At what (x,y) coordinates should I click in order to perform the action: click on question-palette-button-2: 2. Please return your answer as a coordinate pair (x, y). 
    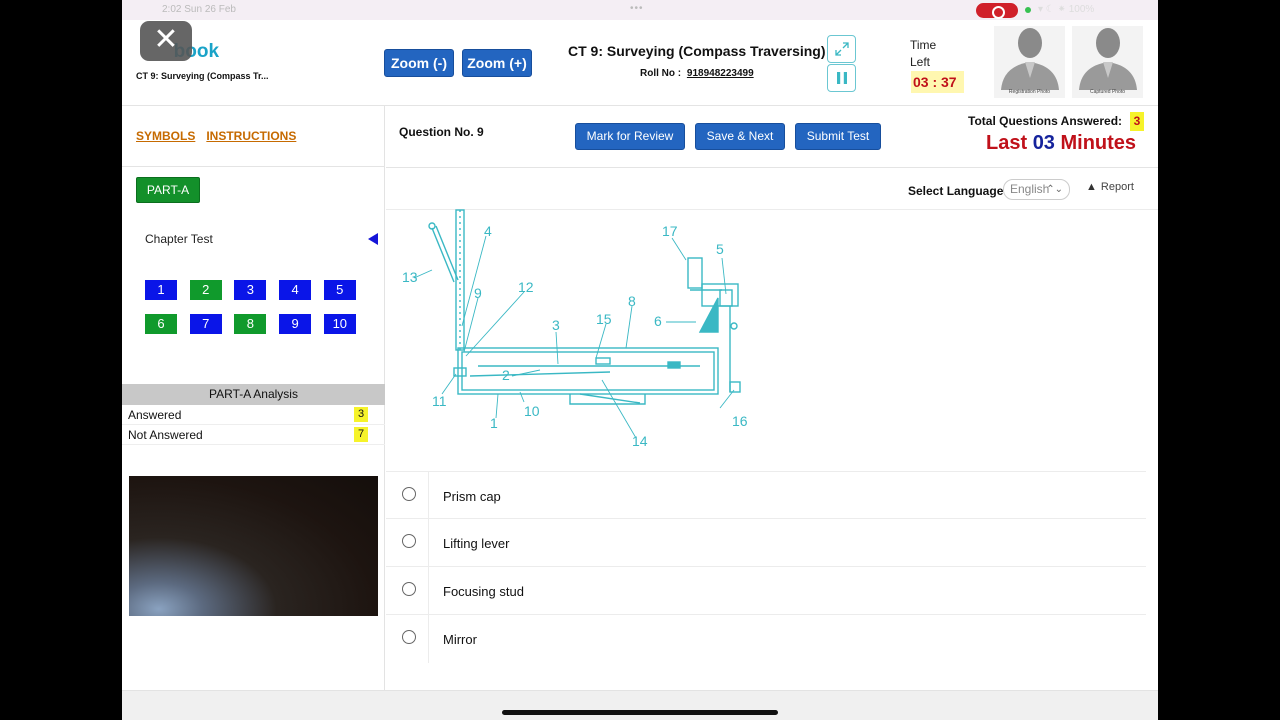
    Looking at the image, I should click on (205, 290).